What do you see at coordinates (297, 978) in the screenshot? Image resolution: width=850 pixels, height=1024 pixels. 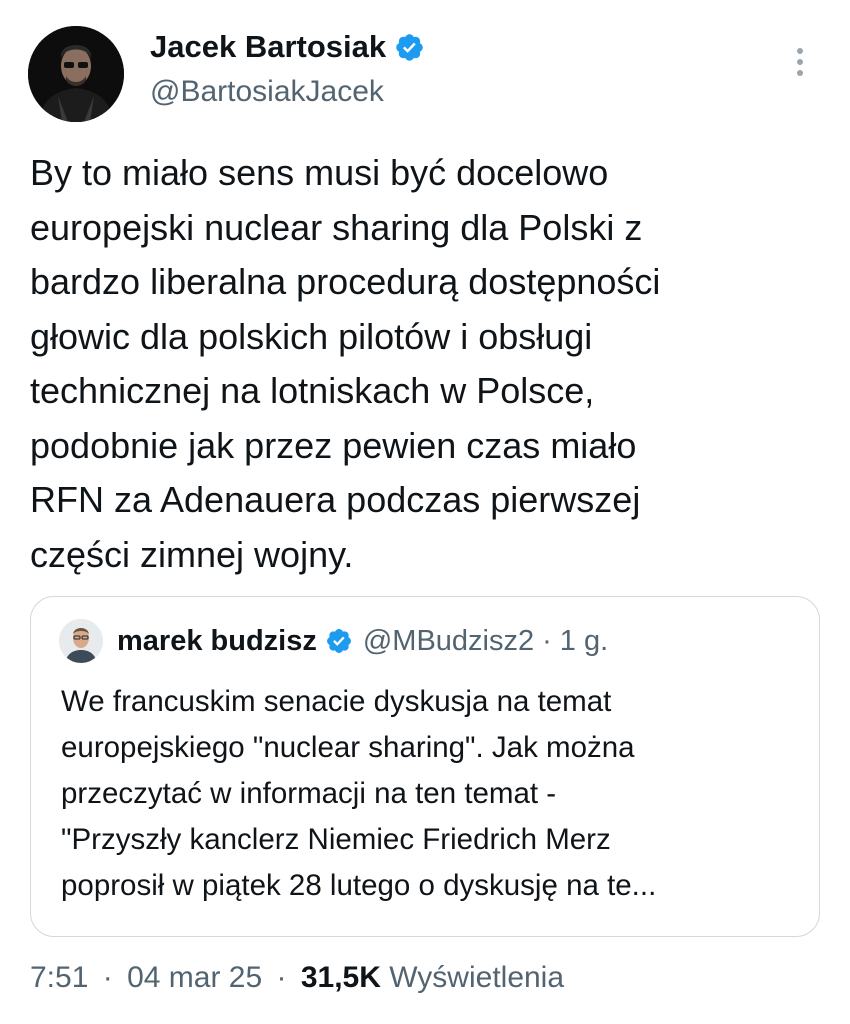 I see `tweet-metadata: 7:51 · 04 mar 25 · 31,5K Wyświetlenia` at bounding box center [297, 978].